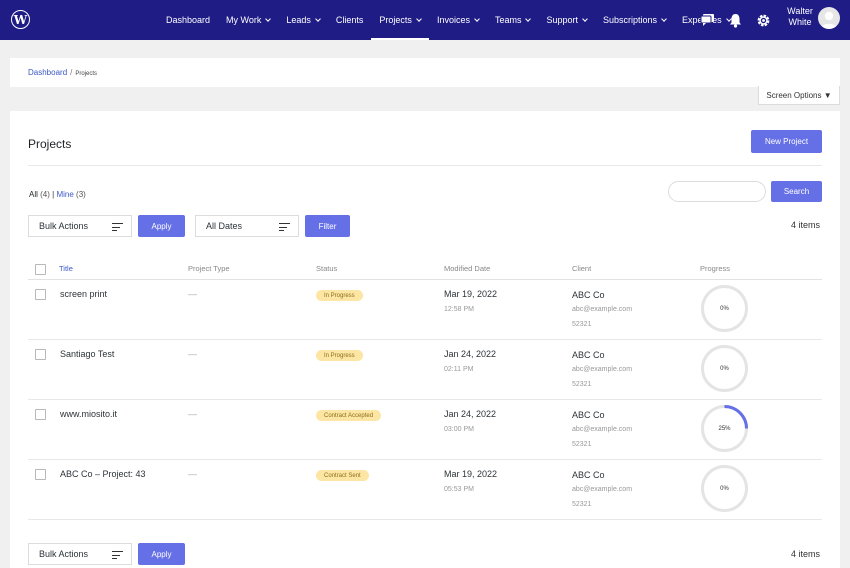 The height and width of the screenshot is (568, 850). What do you see at coordinates (724, 428) in the screenshot?
I see `progress-ring: 25%` at bounding box center [724, 428].